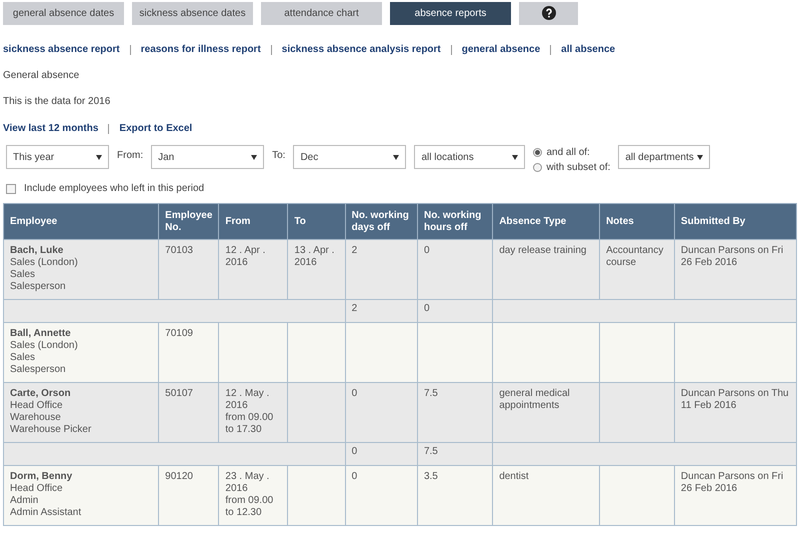  Describe the element at coordinates (81, 222) in the screenshot. I see `column-header: Employee` at that location.